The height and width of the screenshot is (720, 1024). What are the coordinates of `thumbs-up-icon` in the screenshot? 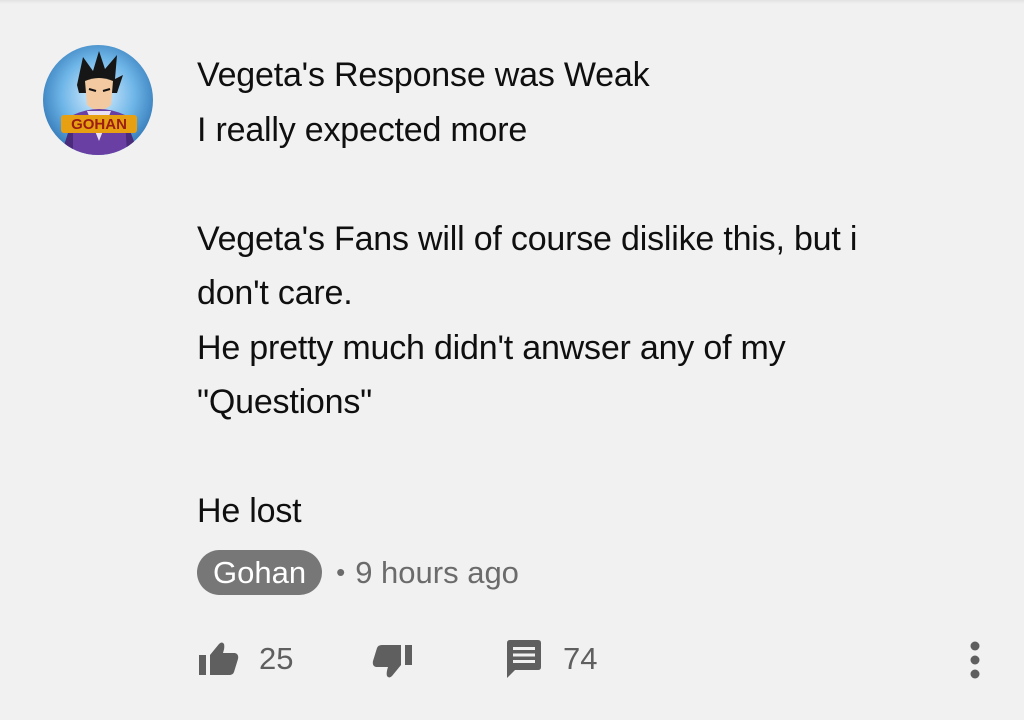 It's located at (219, 658).